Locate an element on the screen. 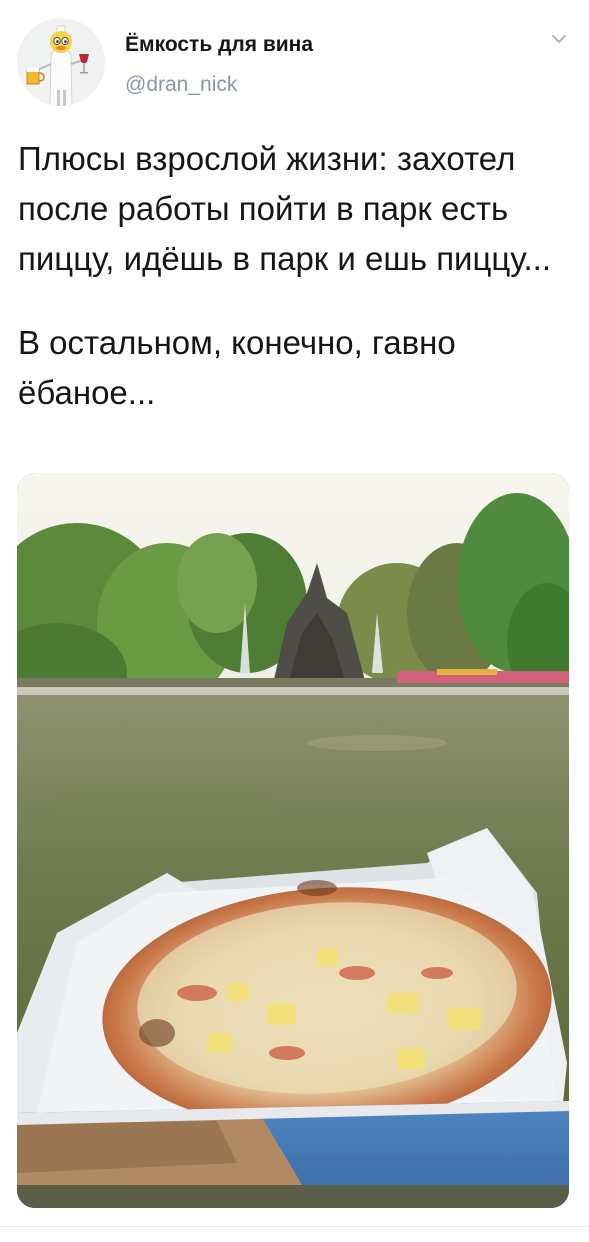 This screenshot has width=589, height=1242. avatar is located at coordinates (61, 62).